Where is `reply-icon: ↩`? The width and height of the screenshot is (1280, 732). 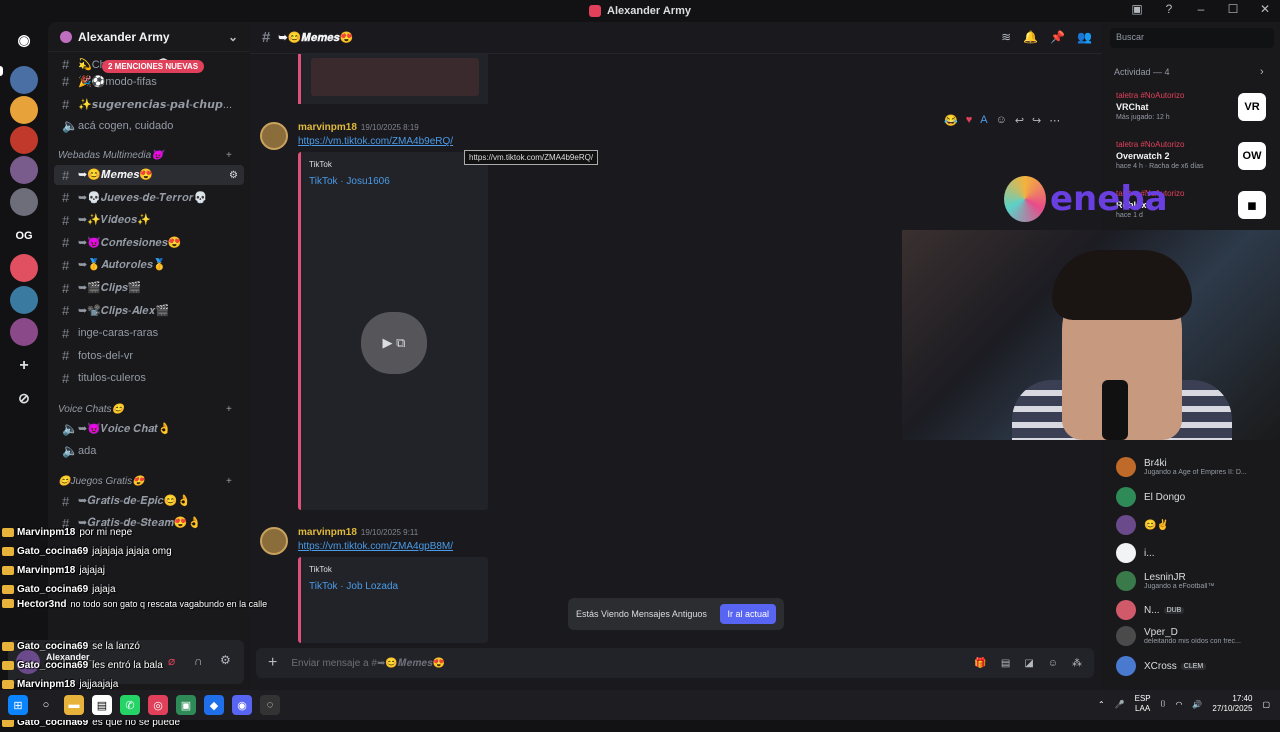
reply-icon: ↩ is located at coordinates (1019, 120).